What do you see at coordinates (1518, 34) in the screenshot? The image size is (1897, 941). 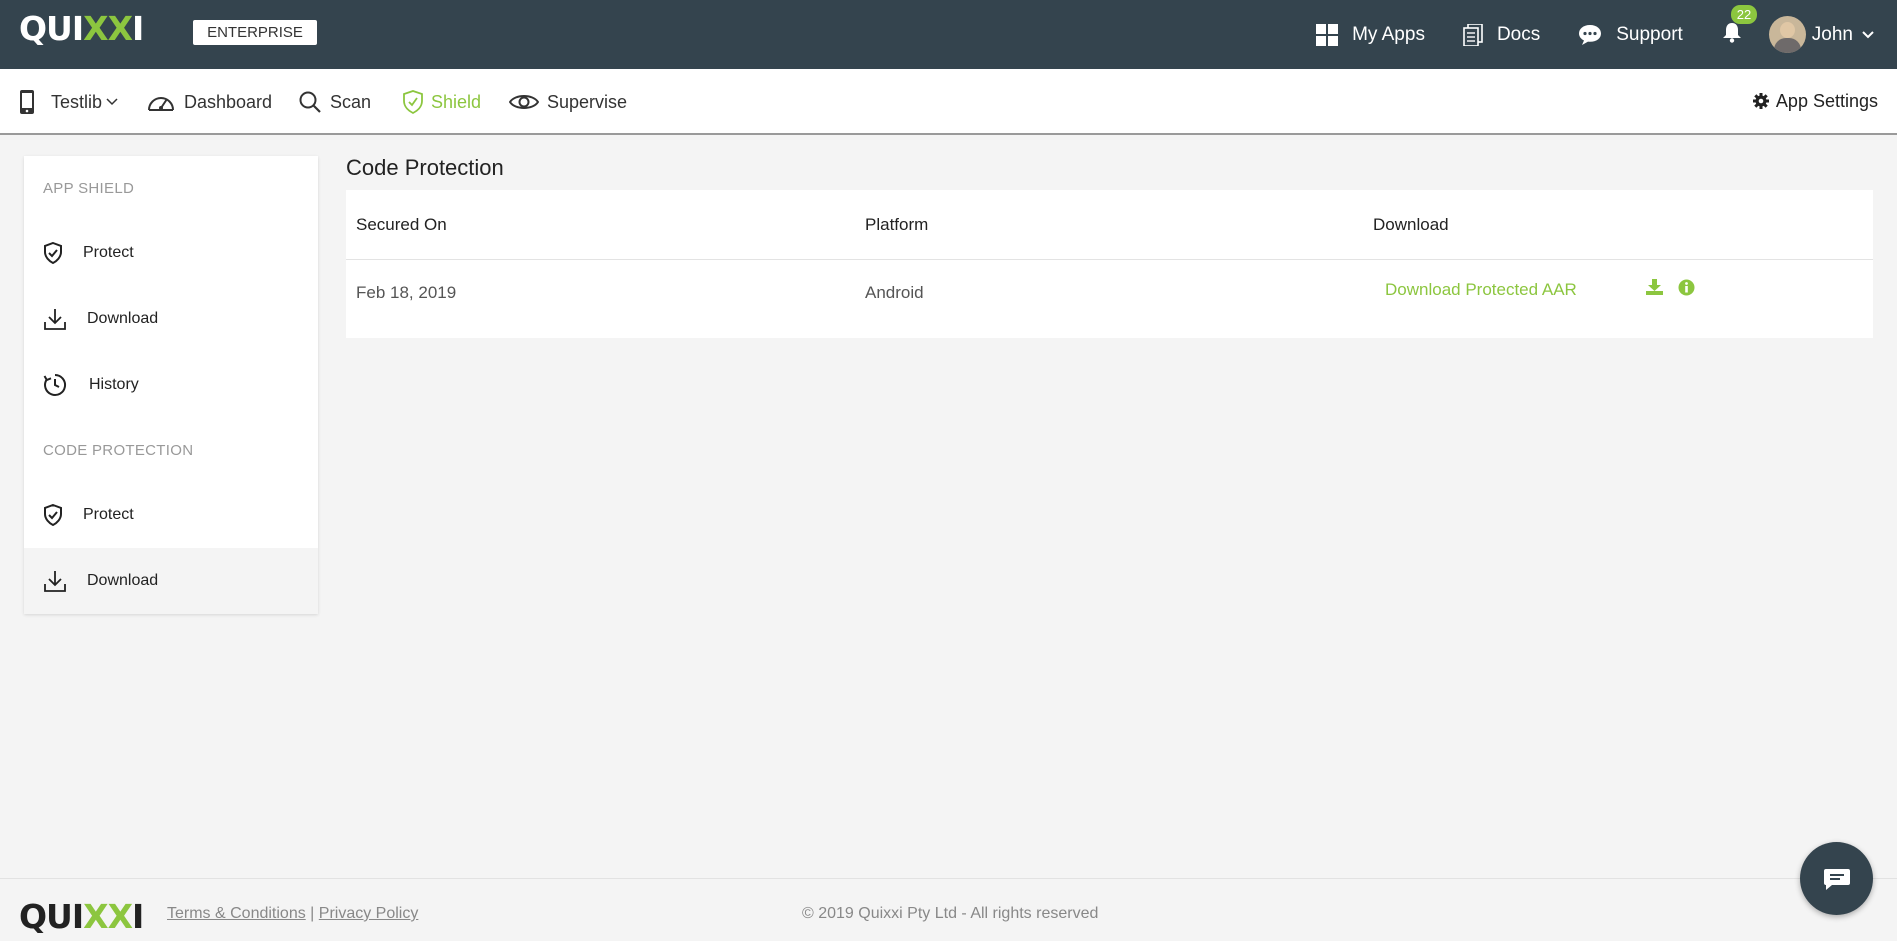 I see `docs-label: Docs` at bounding box center [1518, 34].